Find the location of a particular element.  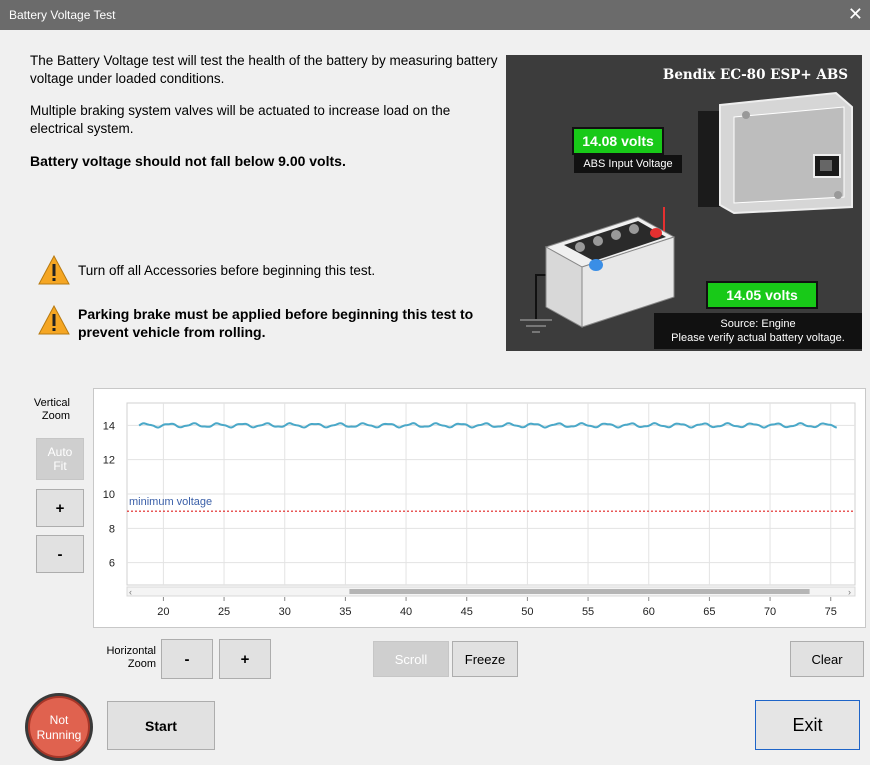

x-tick-label: 30 is located at coordinates (285, 612).